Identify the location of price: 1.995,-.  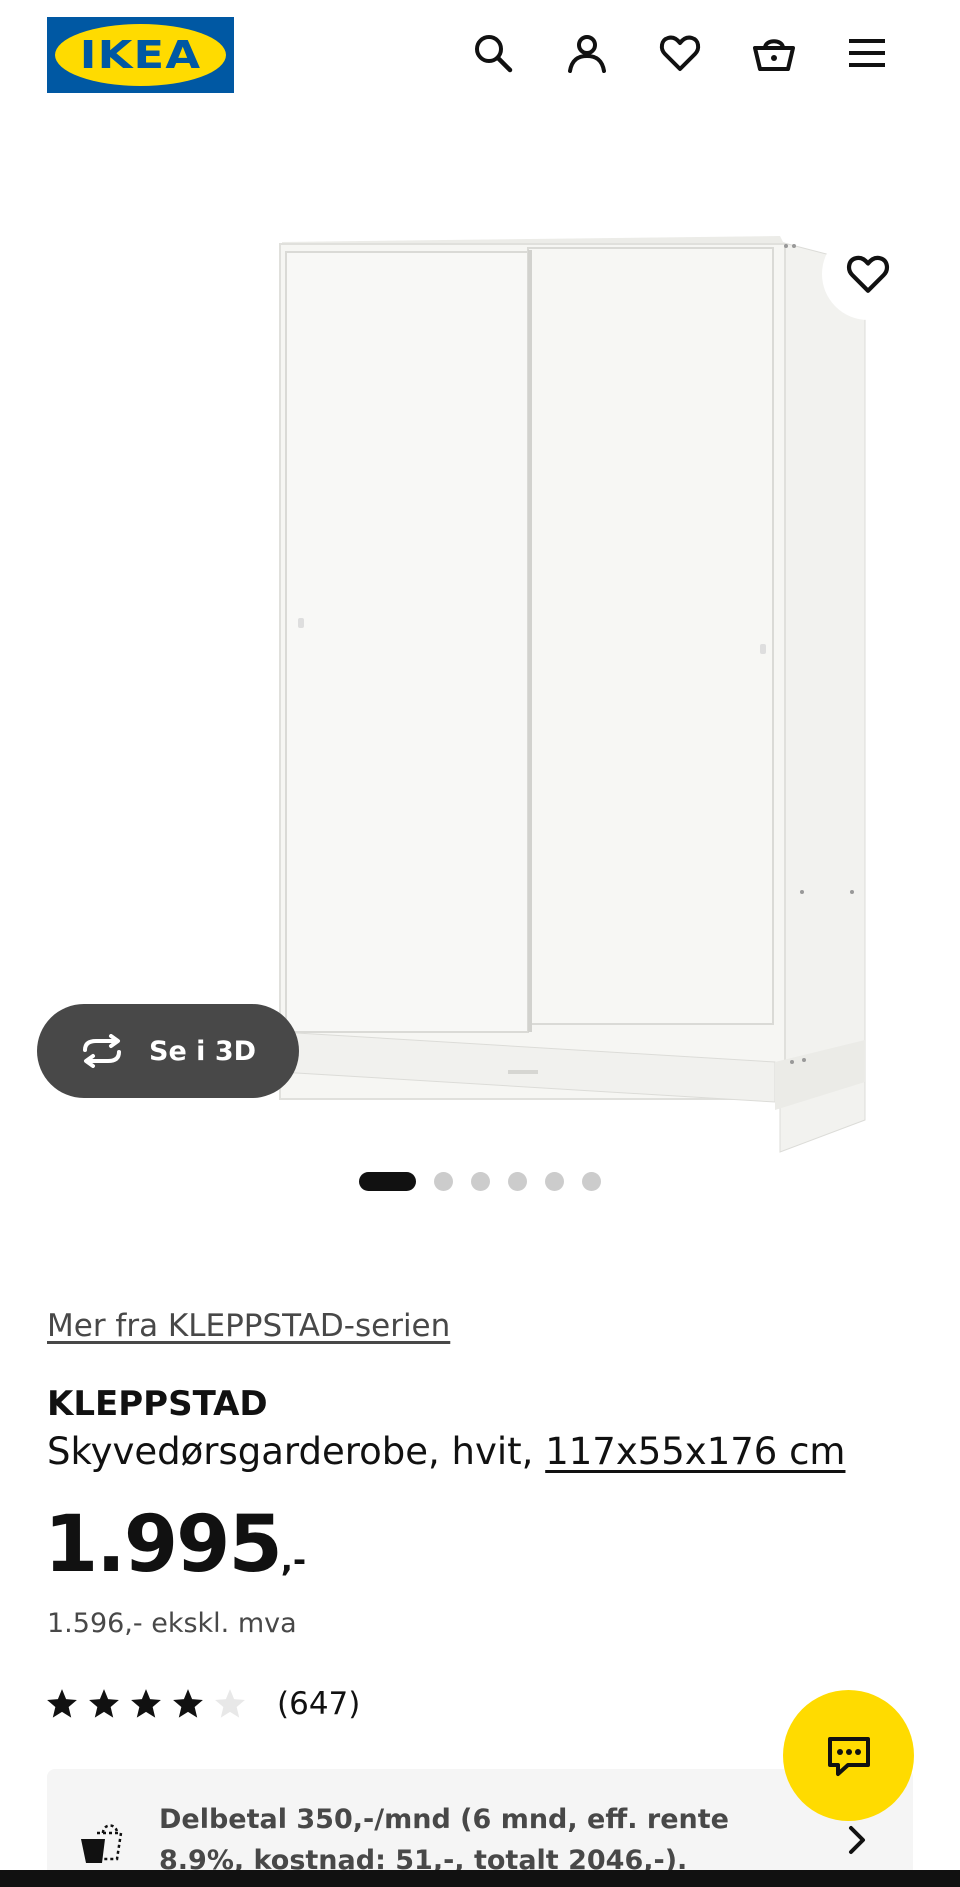
(175, 1545).